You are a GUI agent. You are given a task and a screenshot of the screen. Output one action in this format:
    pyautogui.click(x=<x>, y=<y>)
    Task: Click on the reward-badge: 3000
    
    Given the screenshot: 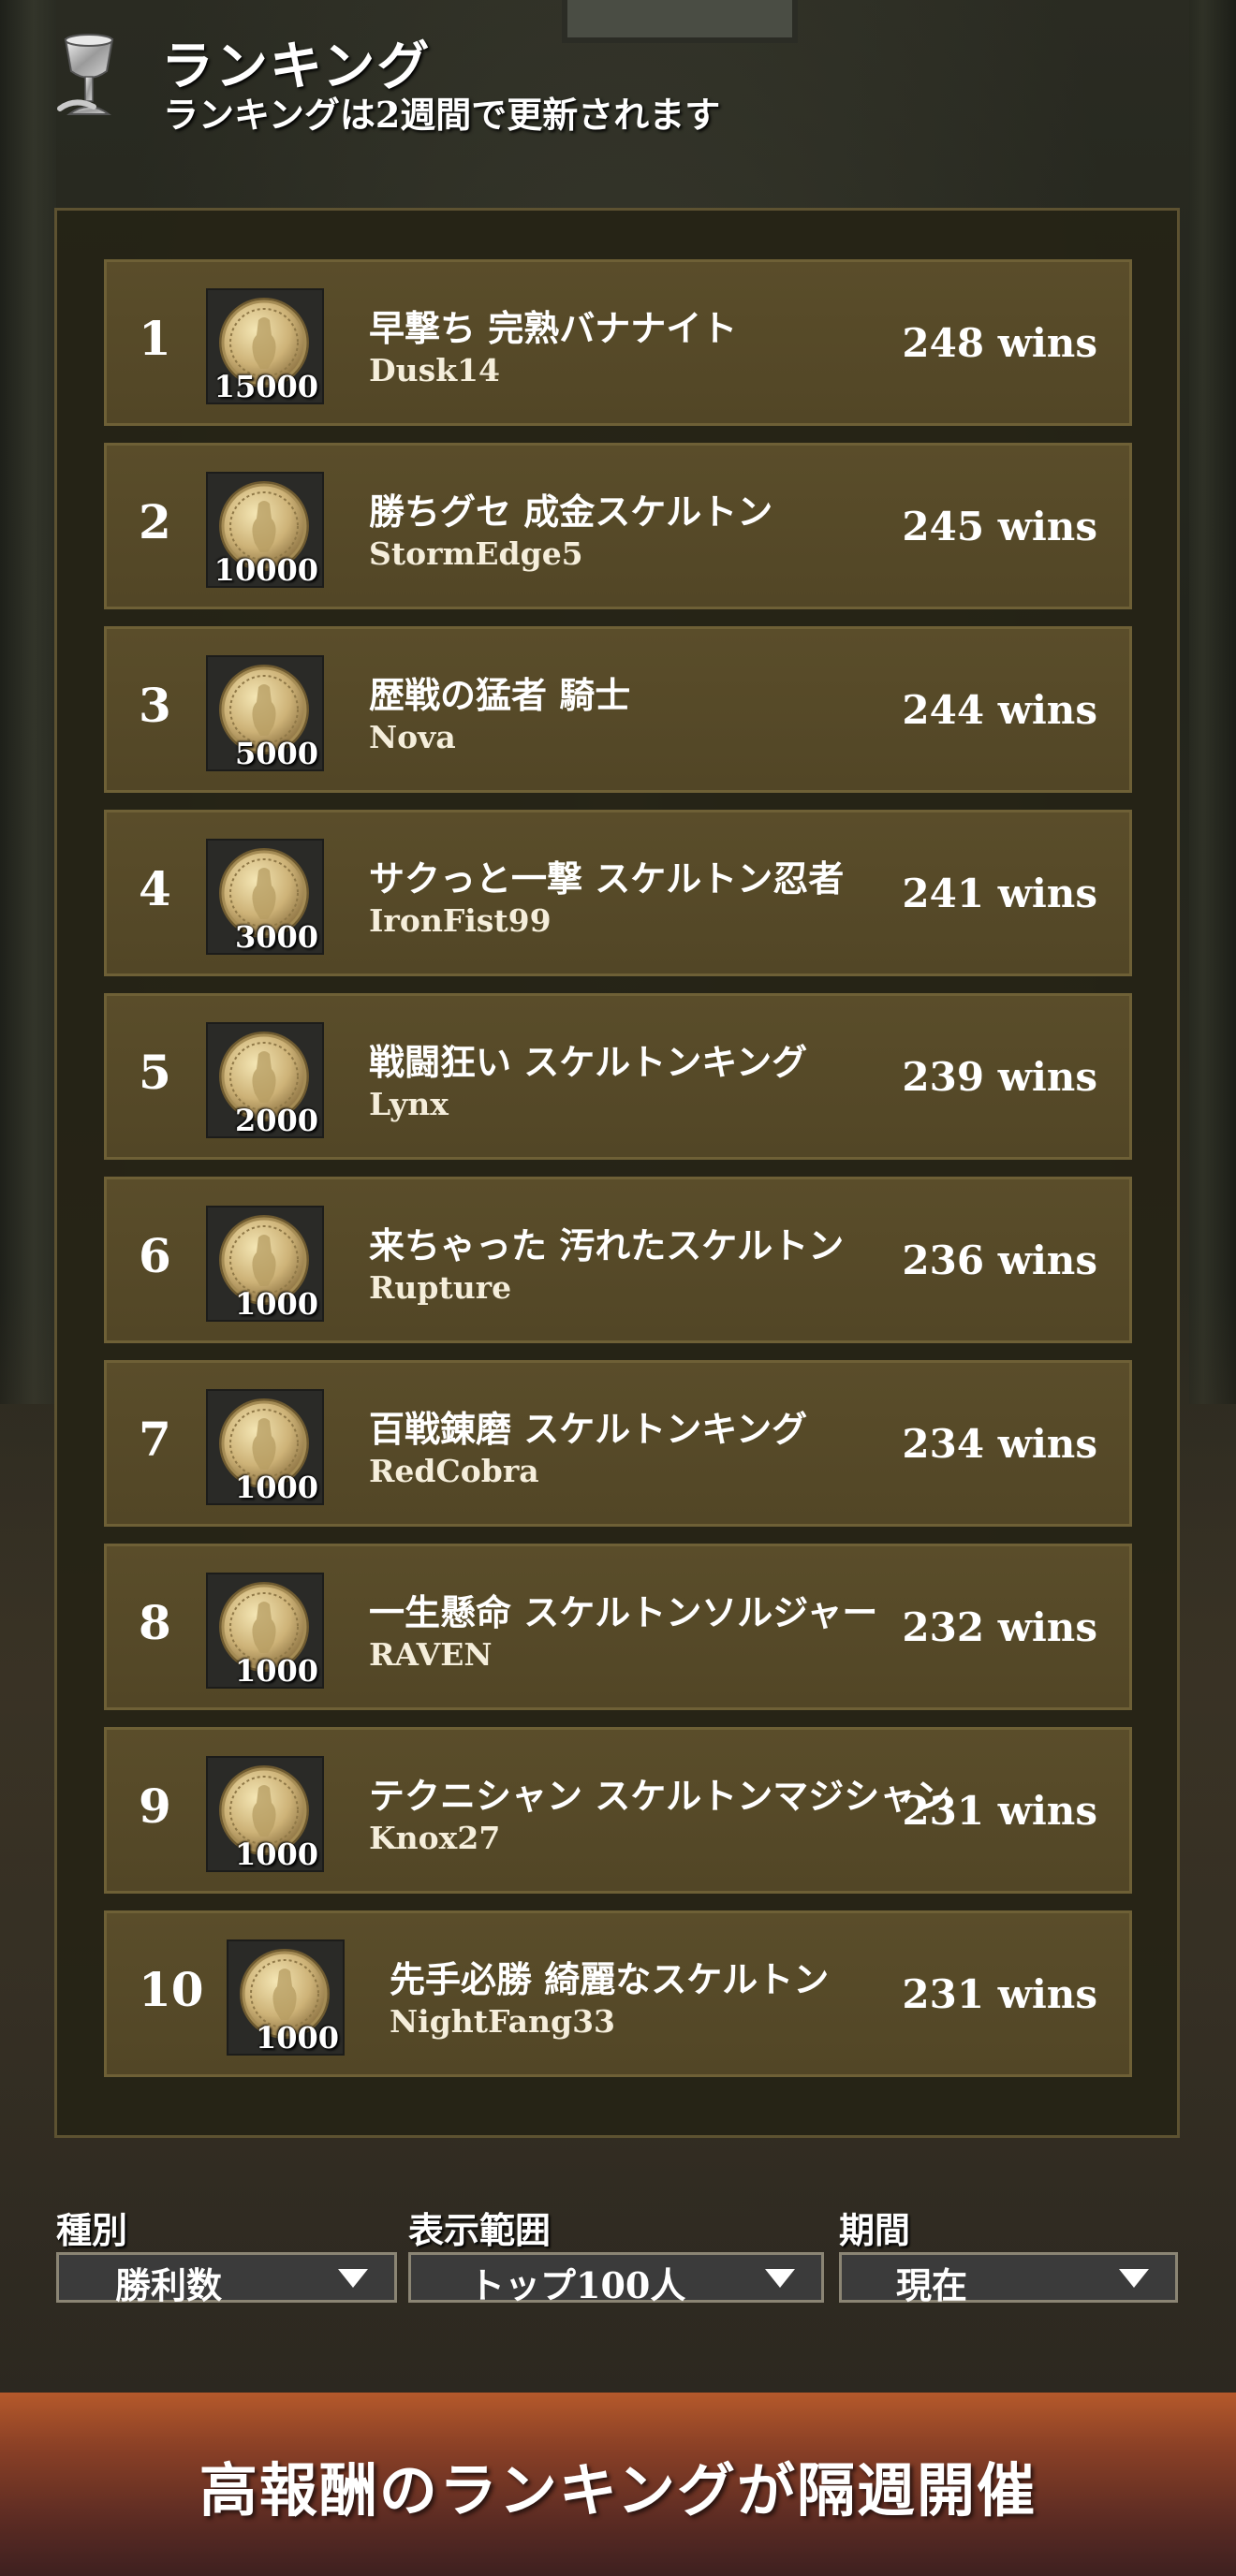 What is the action you would take?
    pyautogui.click(x=265, y=897)
    